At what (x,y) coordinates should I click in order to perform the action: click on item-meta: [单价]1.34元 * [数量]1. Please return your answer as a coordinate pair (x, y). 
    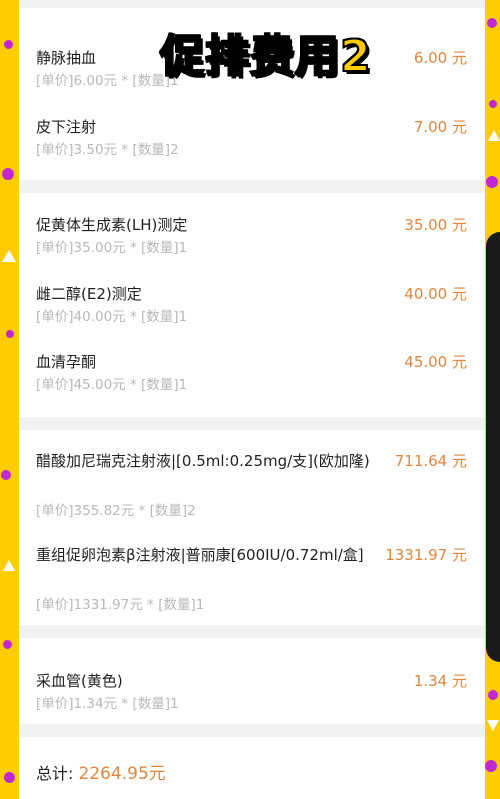
    Looking at the image, I should click on (107, 704).